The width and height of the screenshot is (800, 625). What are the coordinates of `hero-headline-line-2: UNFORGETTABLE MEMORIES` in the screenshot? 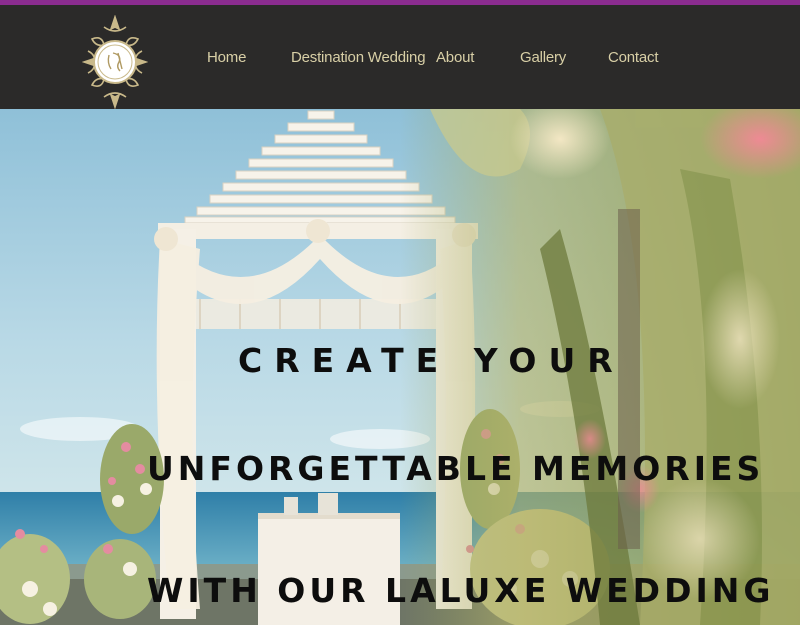 It's located at (456, 468).